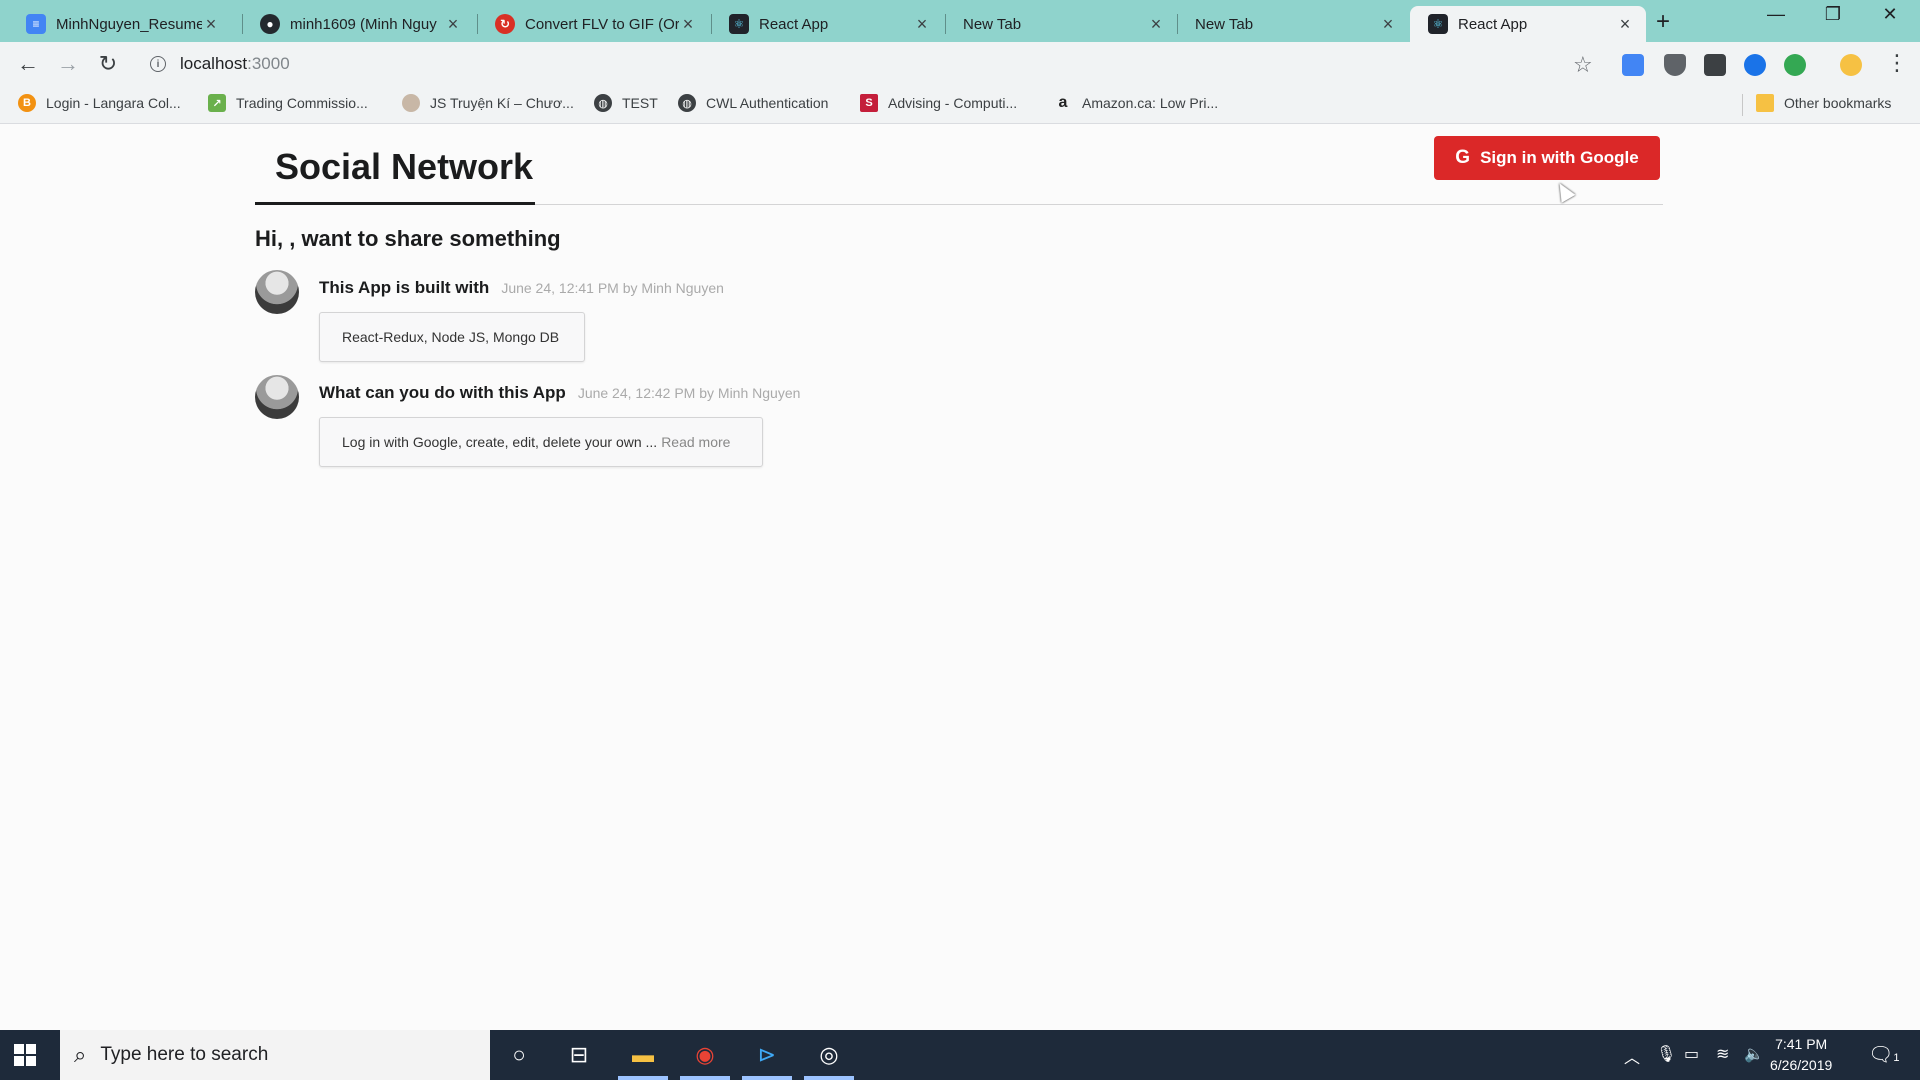 This screenshot has height=1080, width=1920. What do you see at coordinates (1823, 103) in the screenshot?
I see `other-bookmarks: Other bookmarks` at bounding box center [1823, 103].